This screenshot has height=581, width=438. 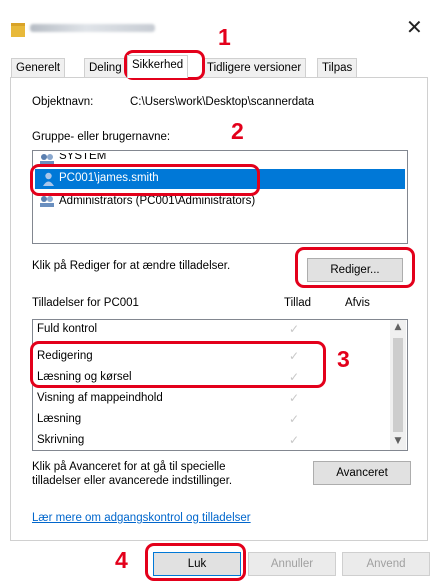 What do you see at coordinates (254, 68) in the screenshot?
I see `tab-tidligere-versioner: Tidligere versioner` at bounding box center [254, 68].